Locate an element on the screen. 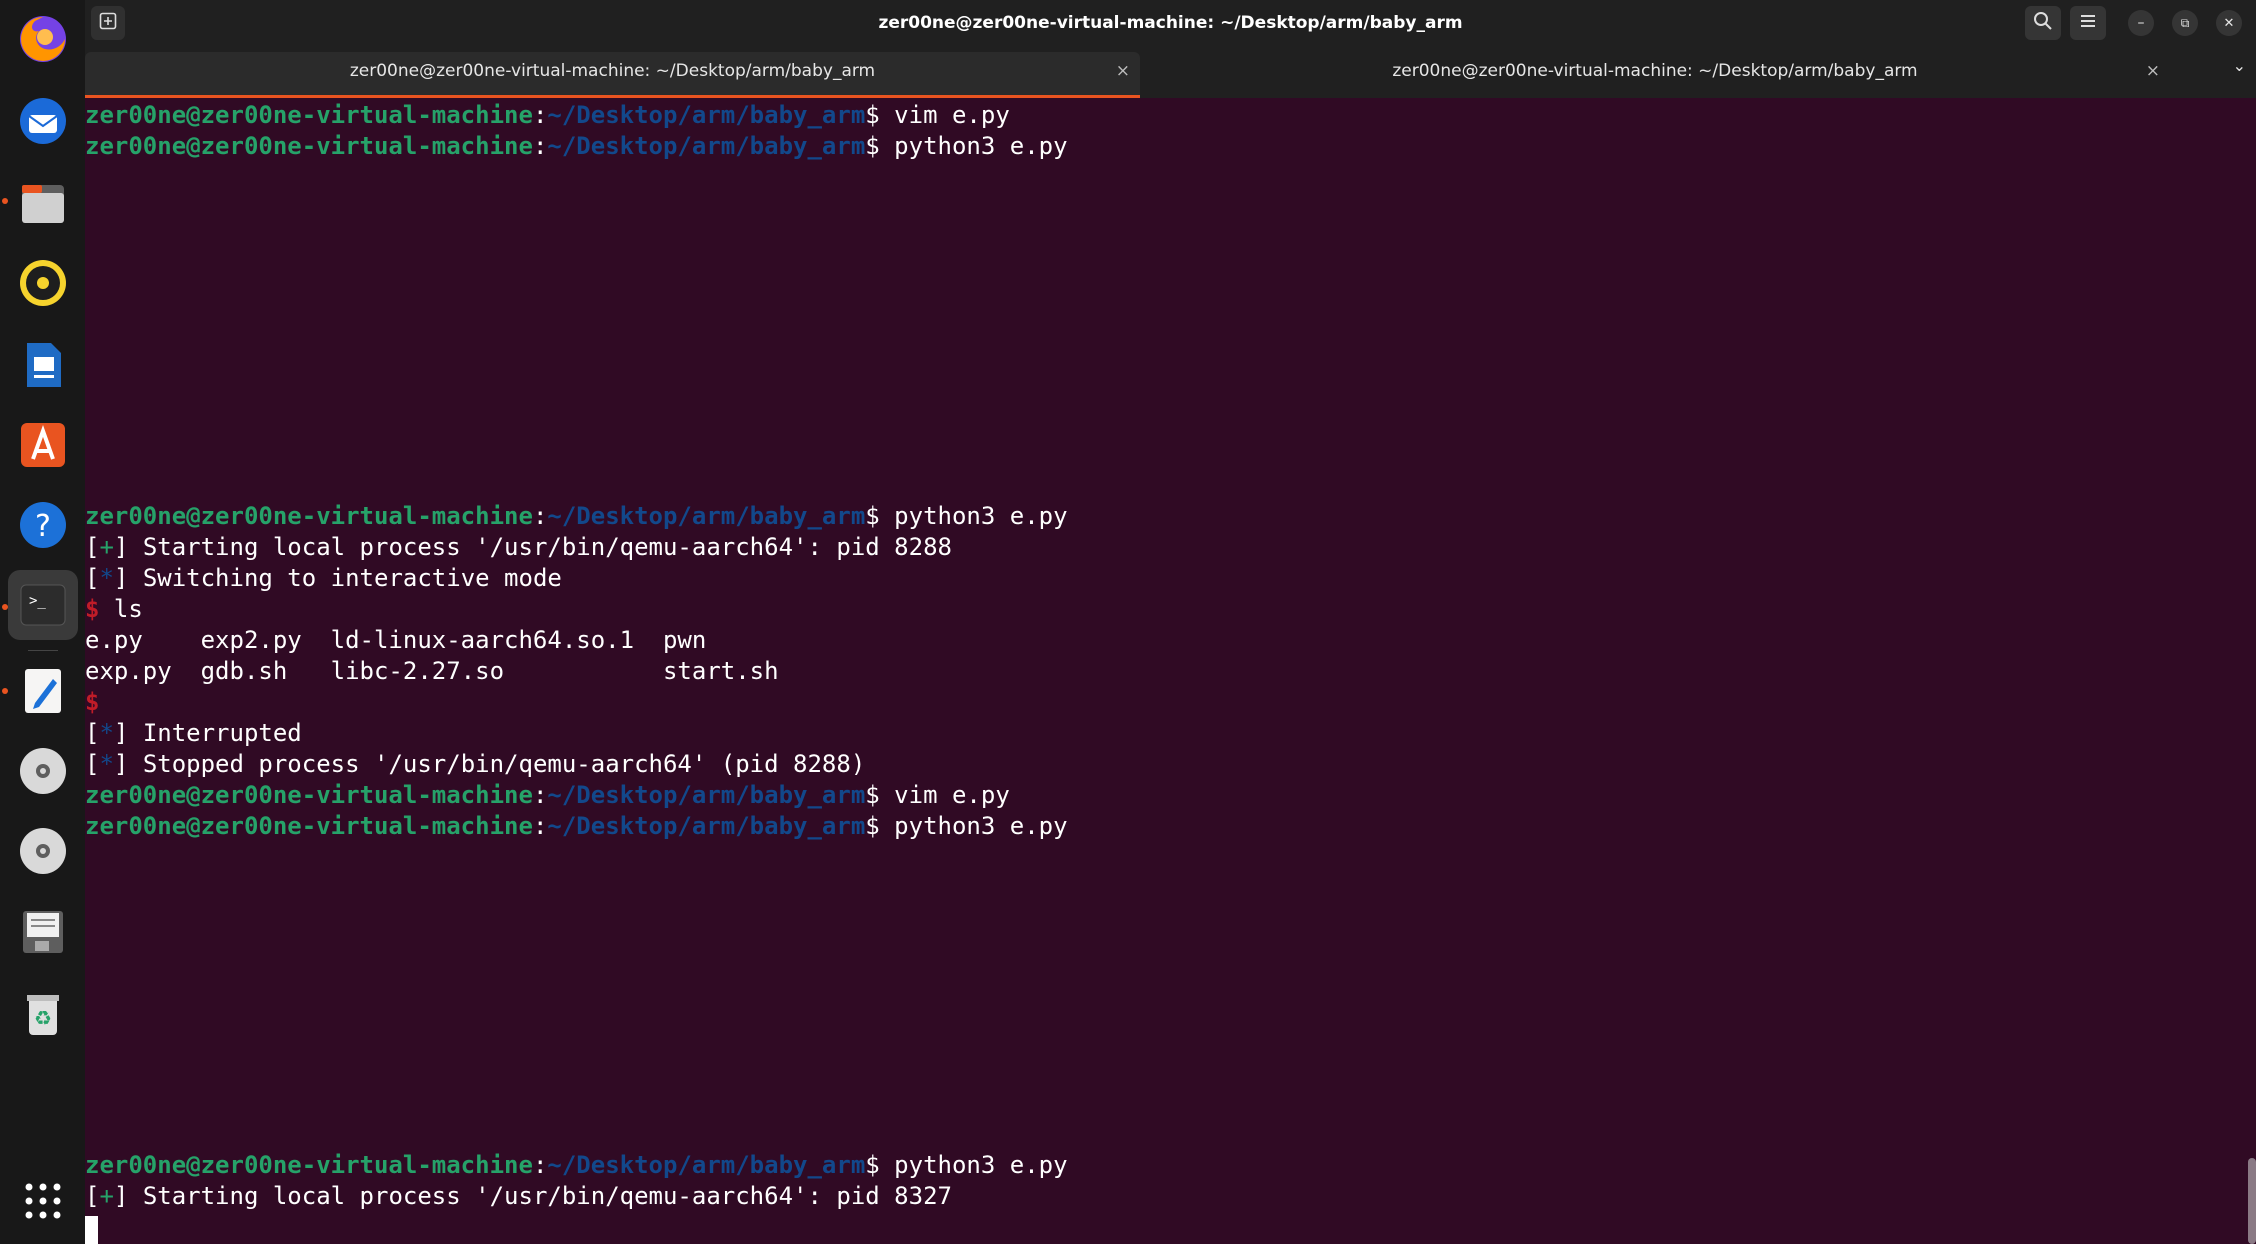  terminal-line: $ is located at coordinates (92, 702).